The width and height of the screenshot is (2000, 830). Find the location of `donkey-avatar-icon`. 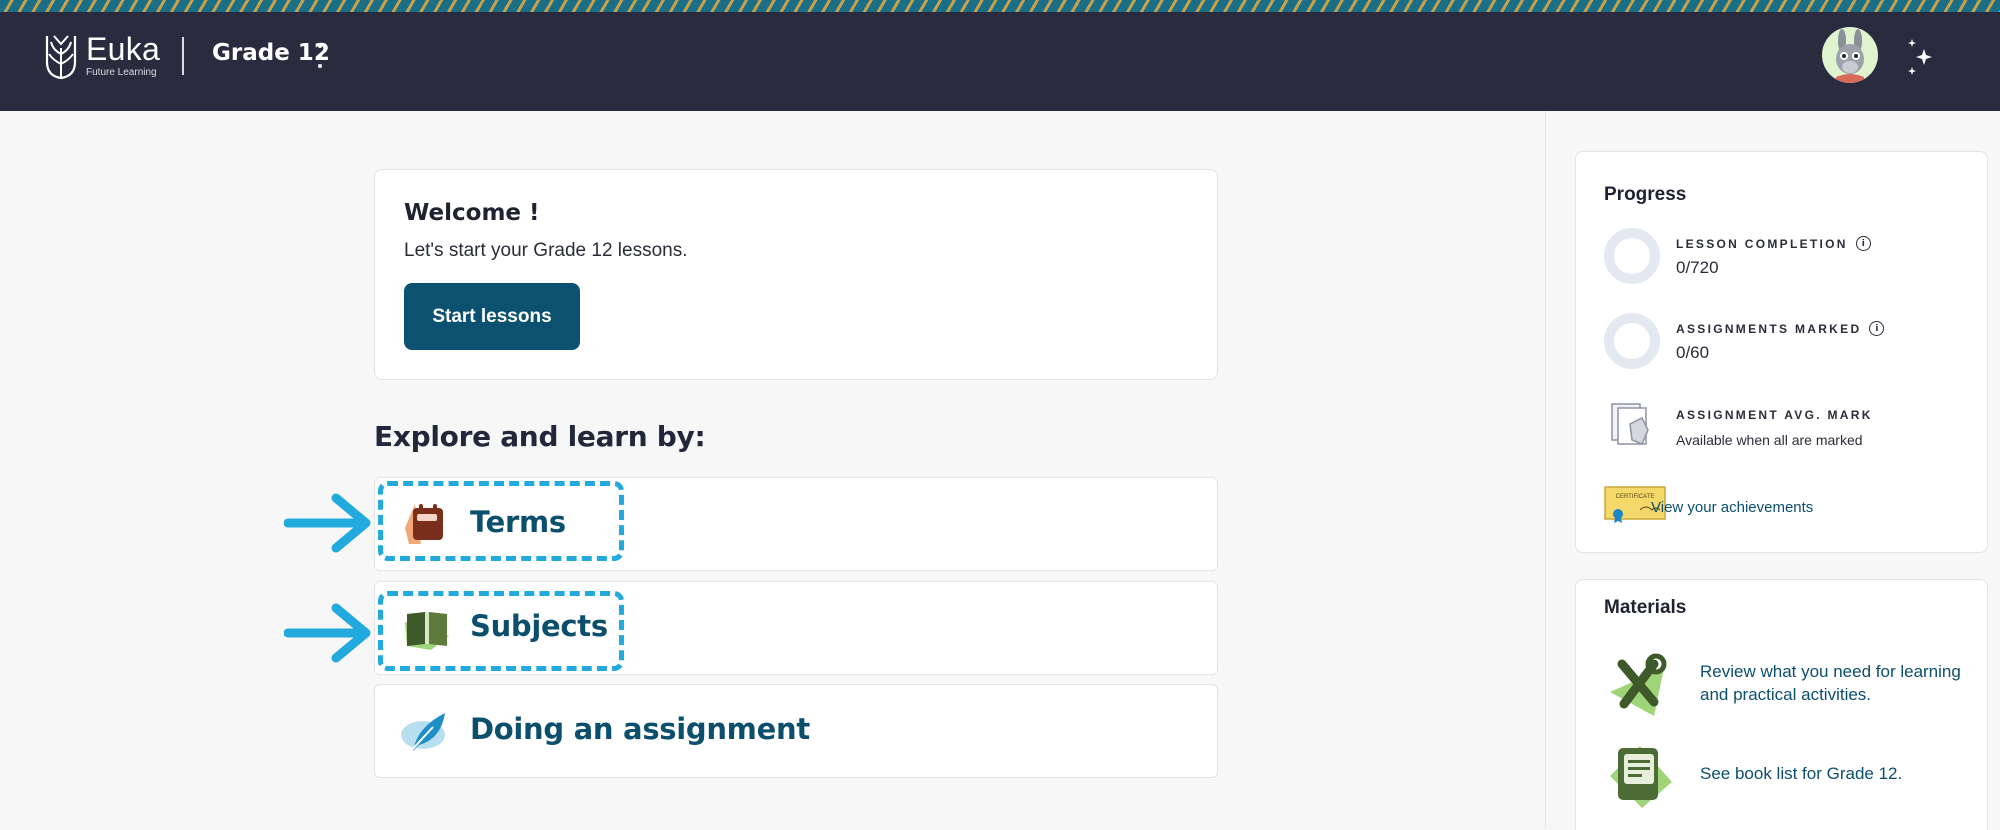

donkey-avatar-icon is located at coordinates (1850, 56).